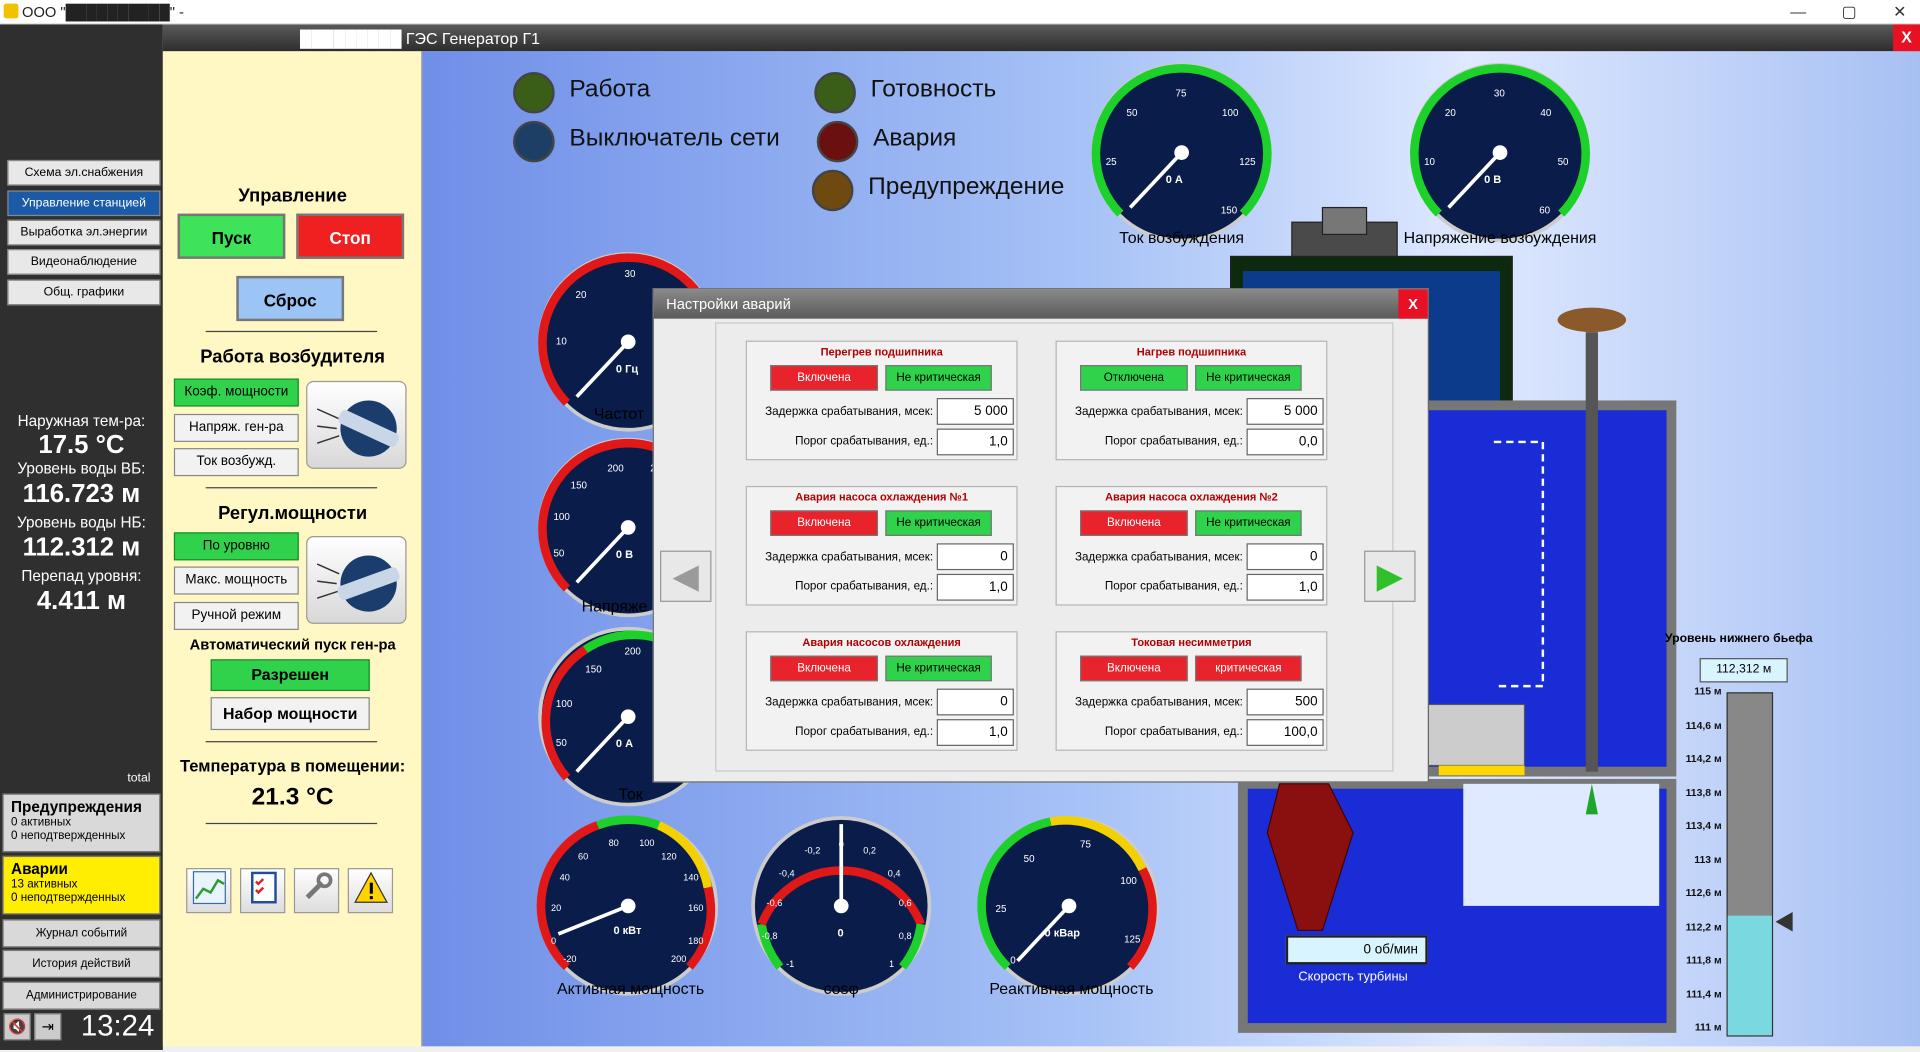  I want to click on power-mode-level: По уровню, so click(236, 546).